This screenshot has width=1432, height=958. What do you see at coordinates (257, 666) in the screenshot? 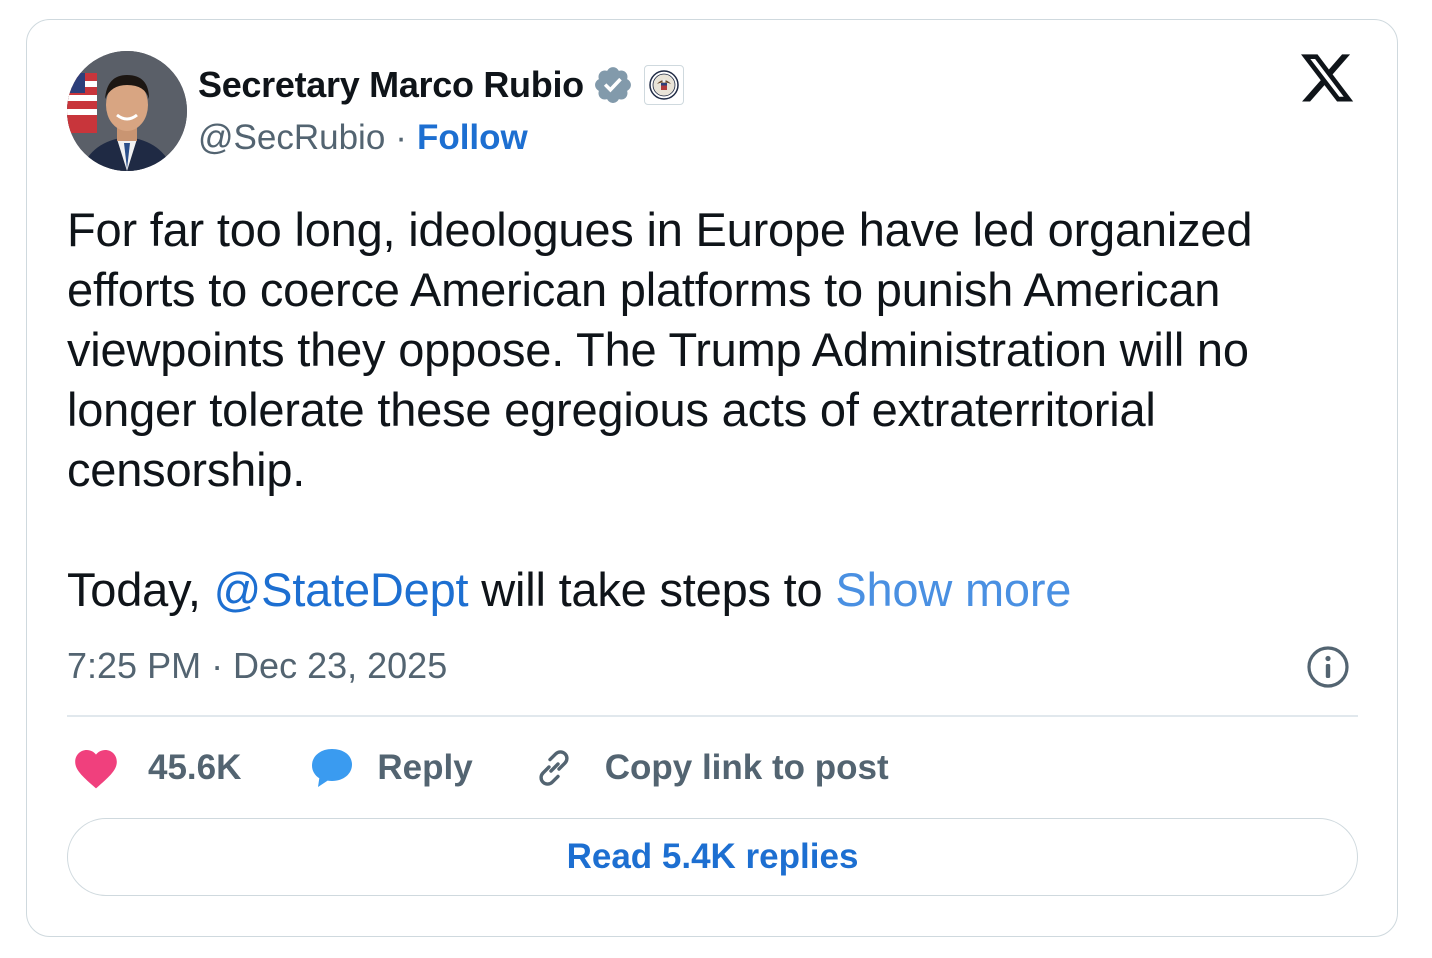
I see `timestamp: 7:25 PM · Dec 23, 2025` at bounding box center [257, 666].